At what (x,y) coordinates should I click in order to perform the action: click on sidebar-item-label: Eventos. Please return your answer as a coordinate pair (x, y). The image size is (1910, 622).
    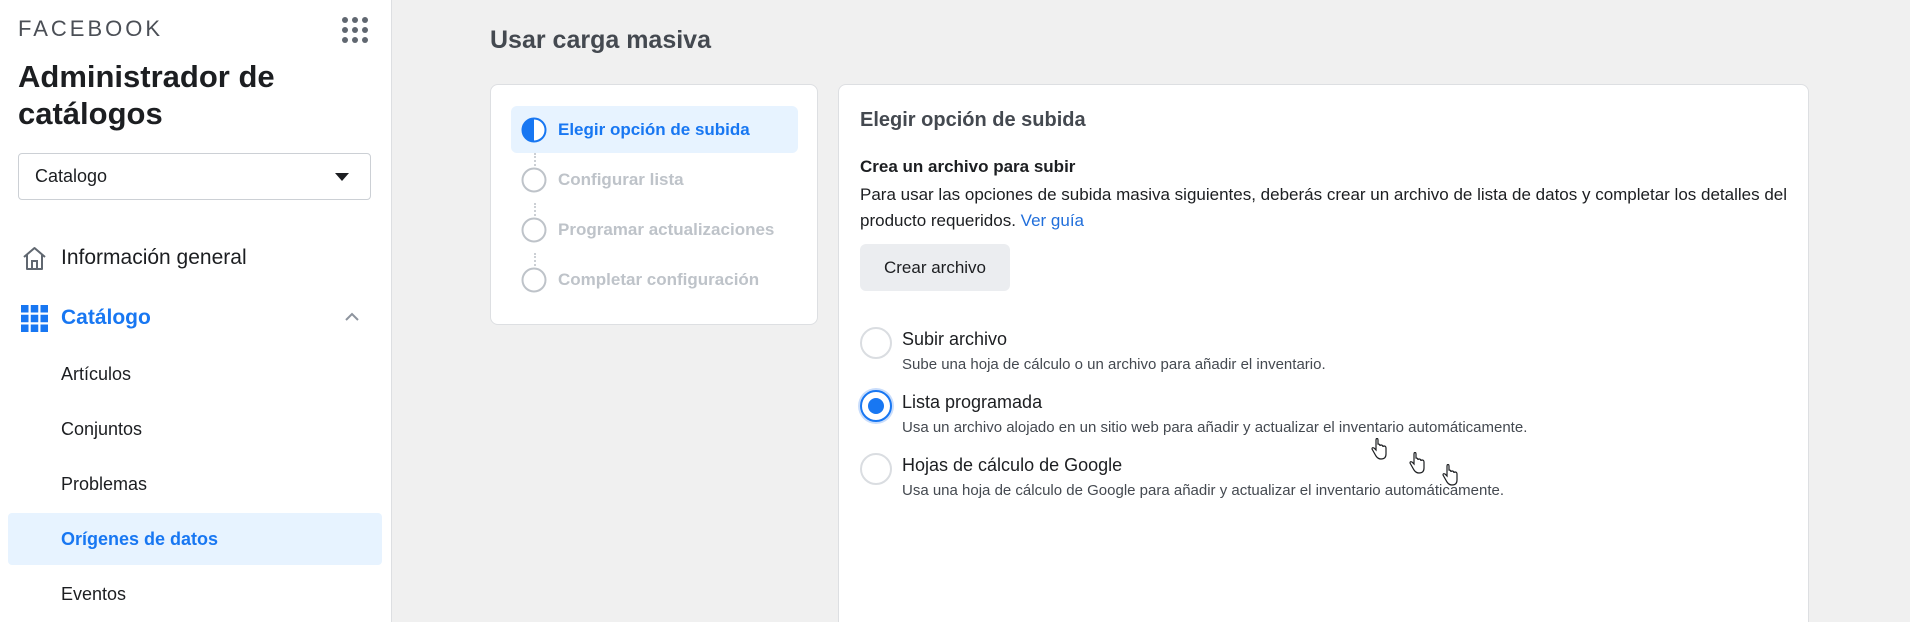
    Looking at the image, I should click on (94, 593).